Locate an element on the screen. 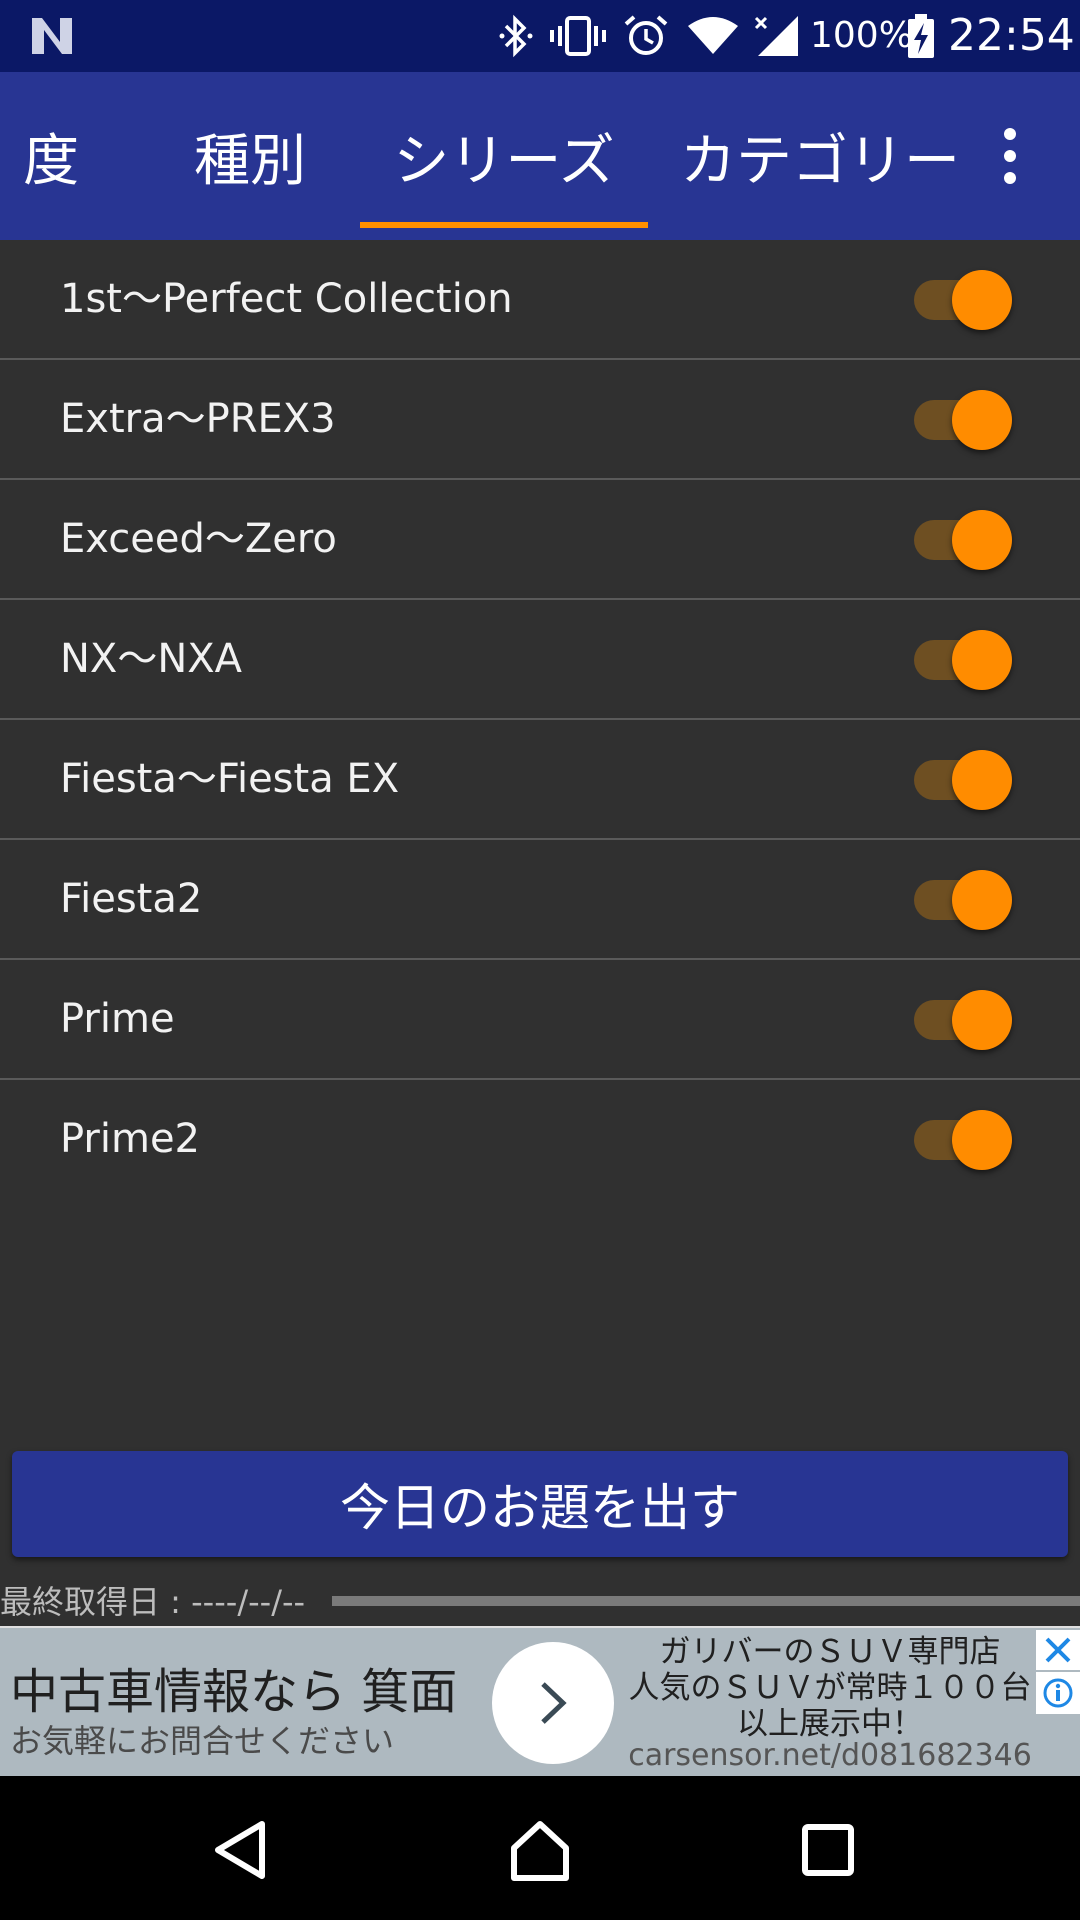 Image resolution: width=1080 pixels, height=1920 pixels. home-button is located at coordinates (540, 1850).